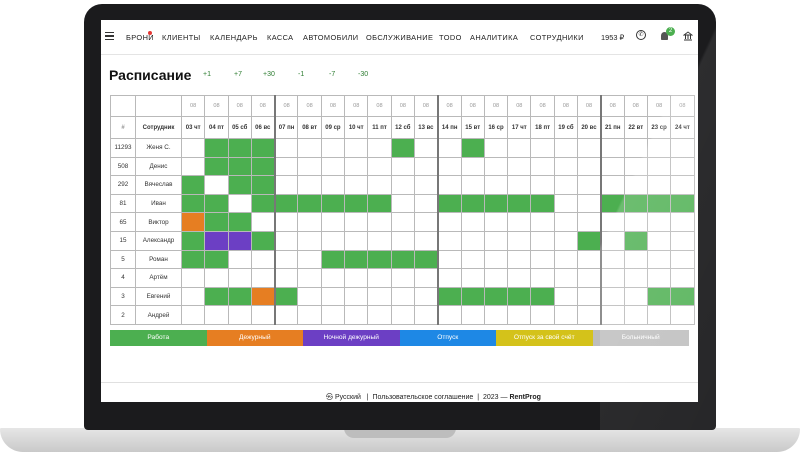 The width and height of the screenshot is (800, 457). I want to click on shift-plus-30-button: +30, so click(269, 74).